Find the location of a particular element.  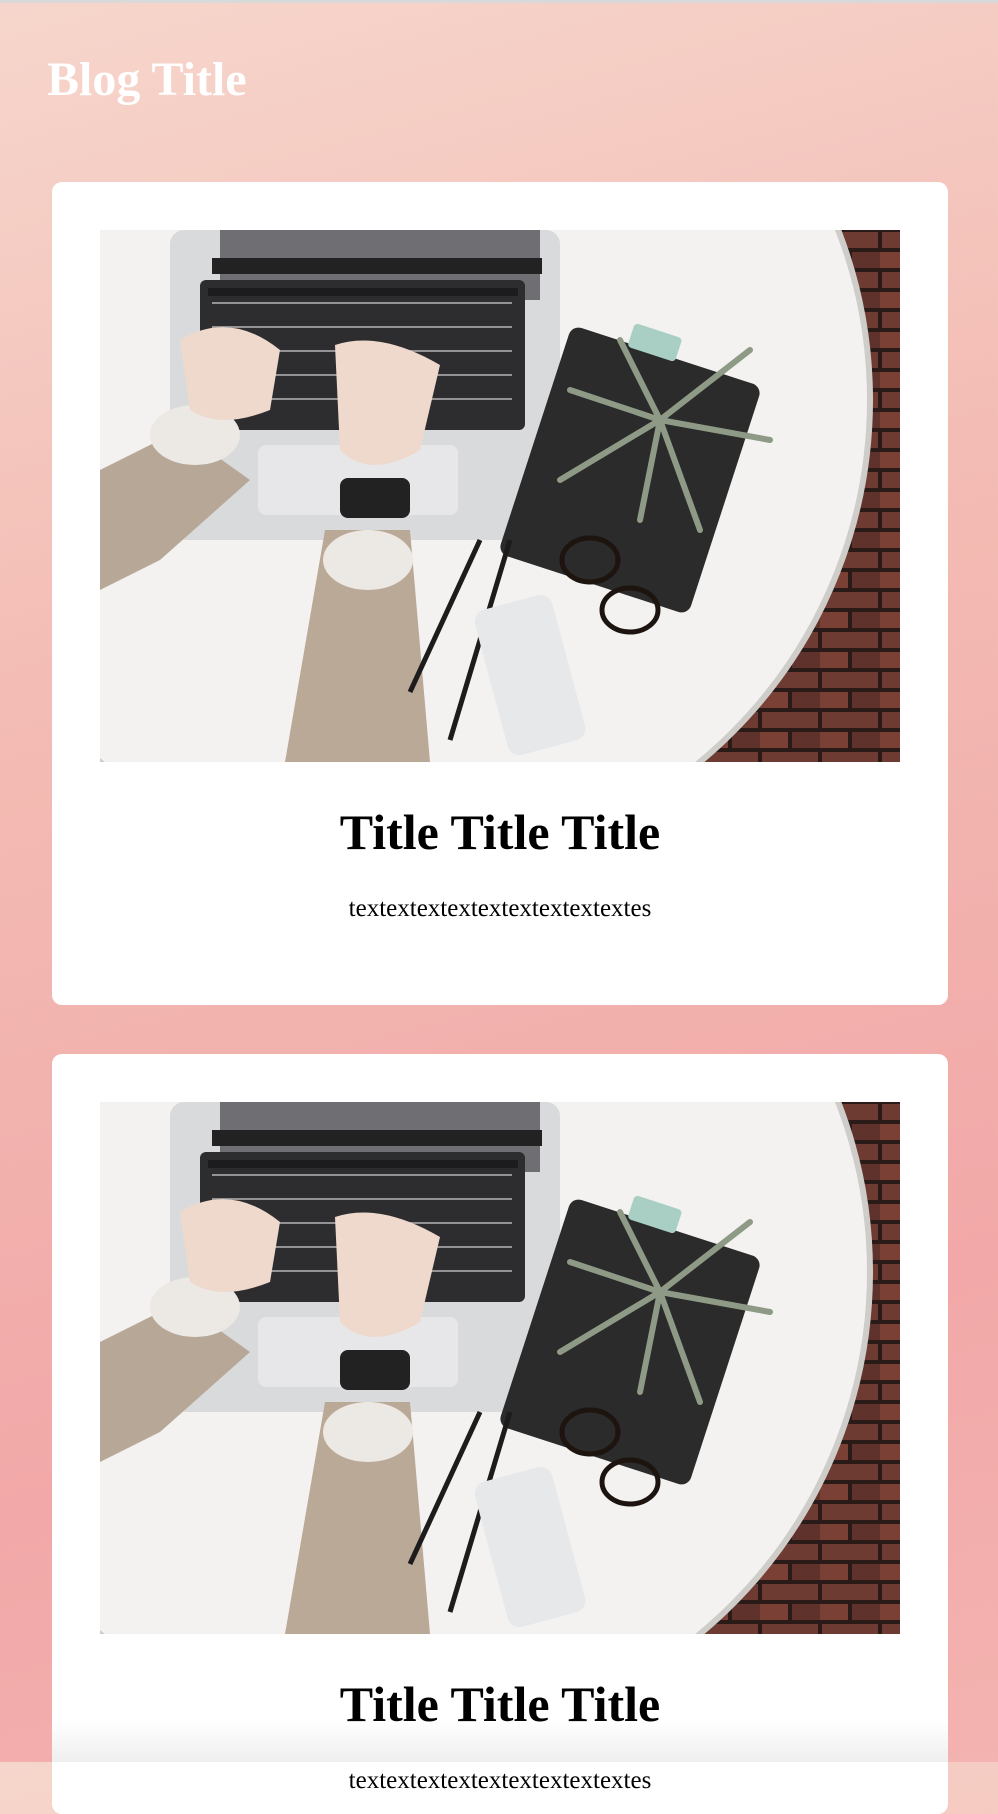

blog-title: Blog Title is located at coordinates (147, 79).